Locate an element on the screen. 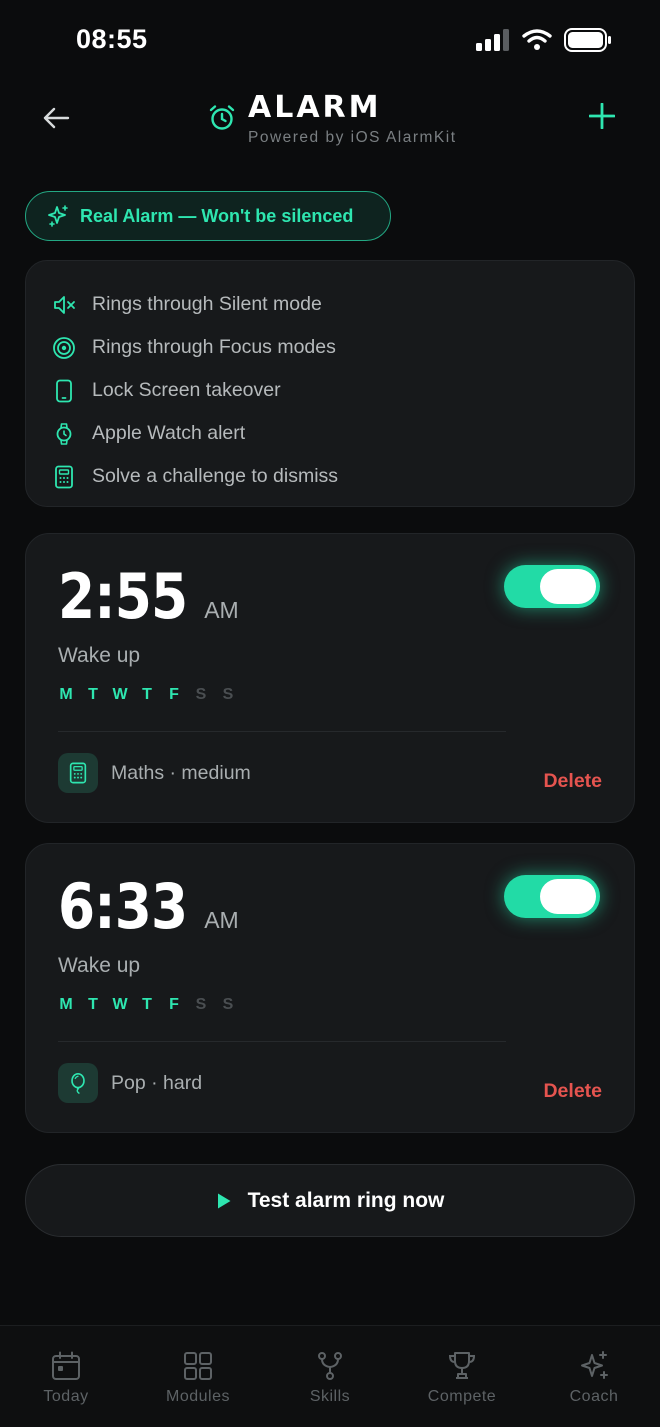 This screenshot has width=660, height=1427. grid-icon is located at coordinates (198, 1366).